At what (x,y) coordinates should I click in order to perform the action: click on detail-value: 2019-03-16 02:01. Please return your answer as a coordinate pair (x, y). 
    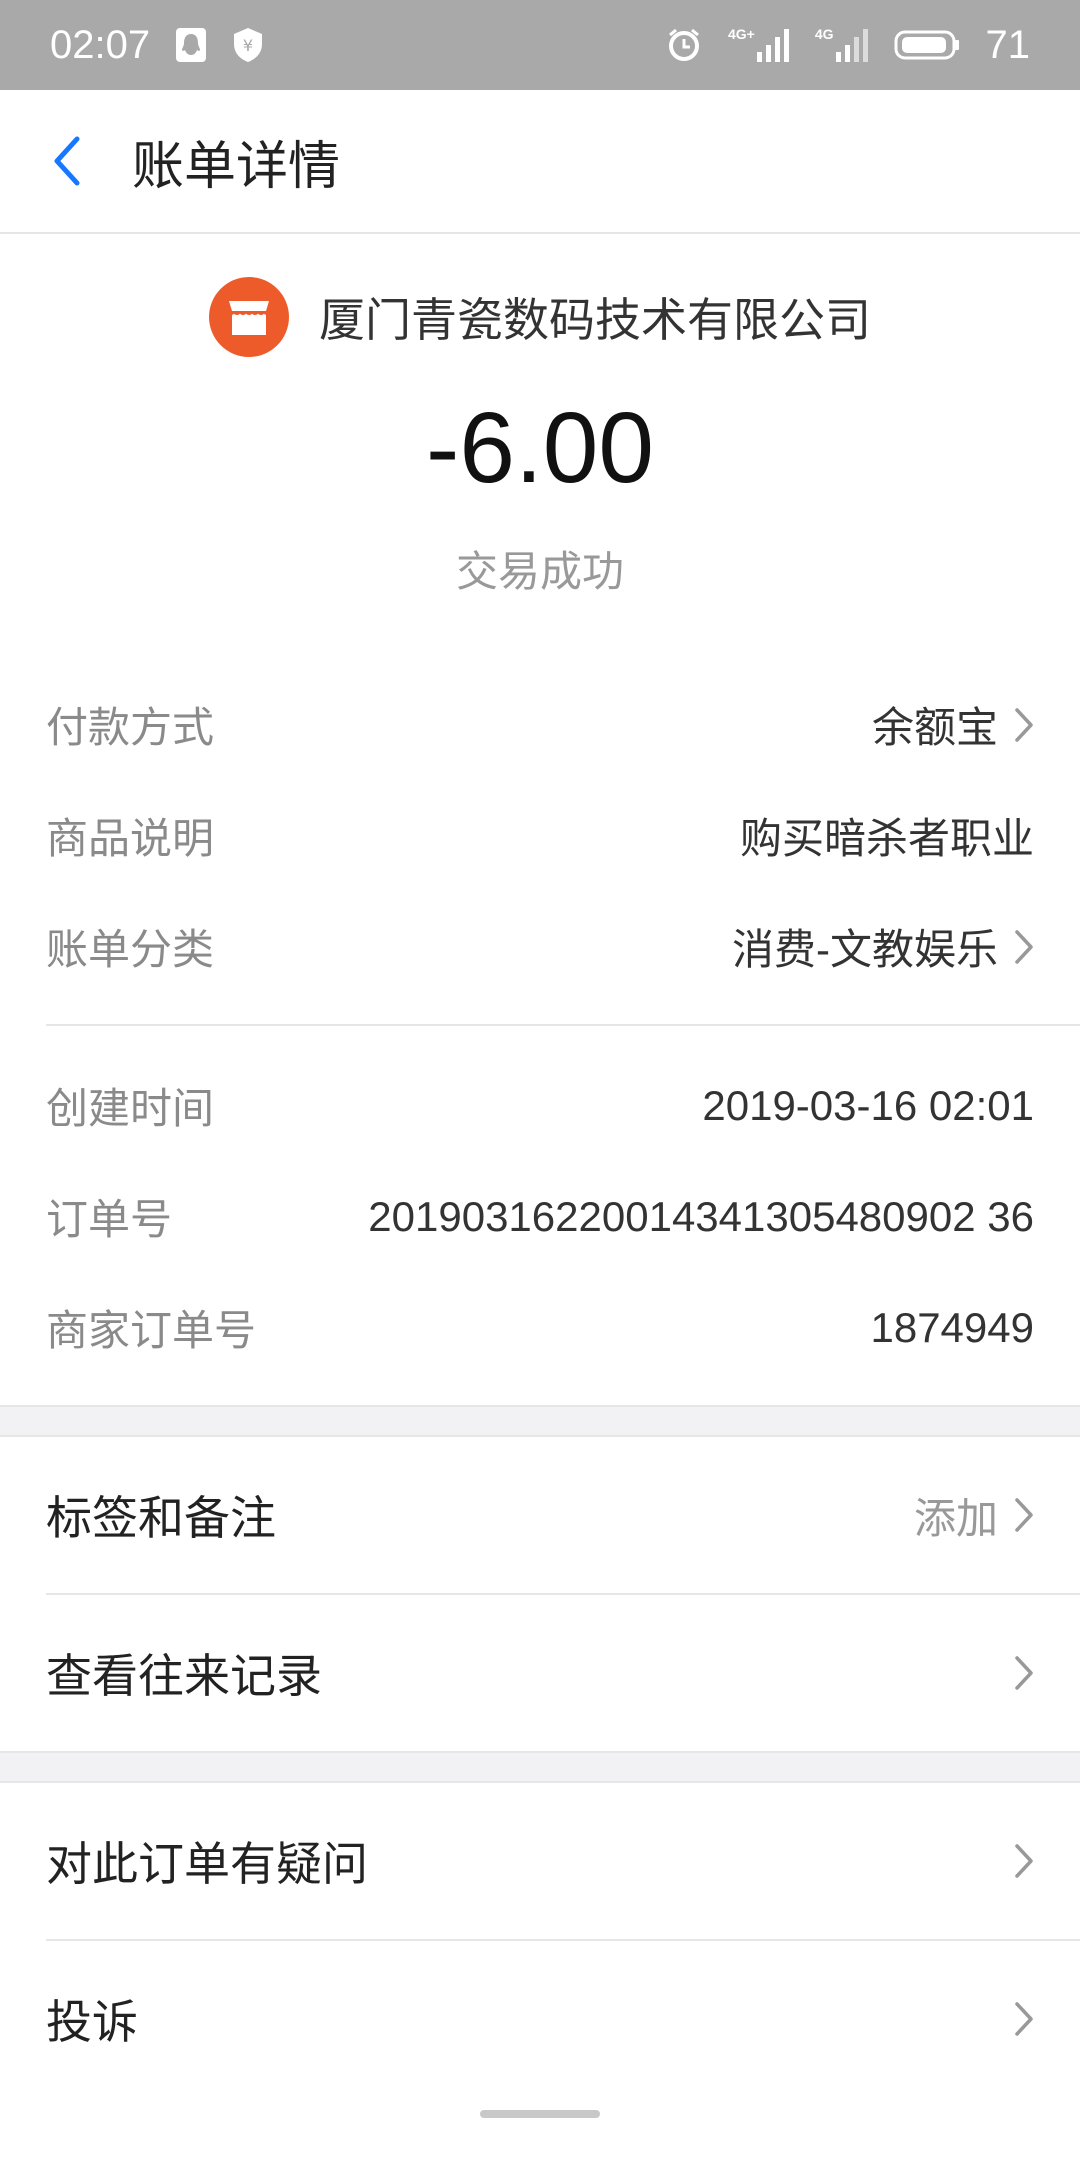
    Looking at the image, I should click on (868, 1105).